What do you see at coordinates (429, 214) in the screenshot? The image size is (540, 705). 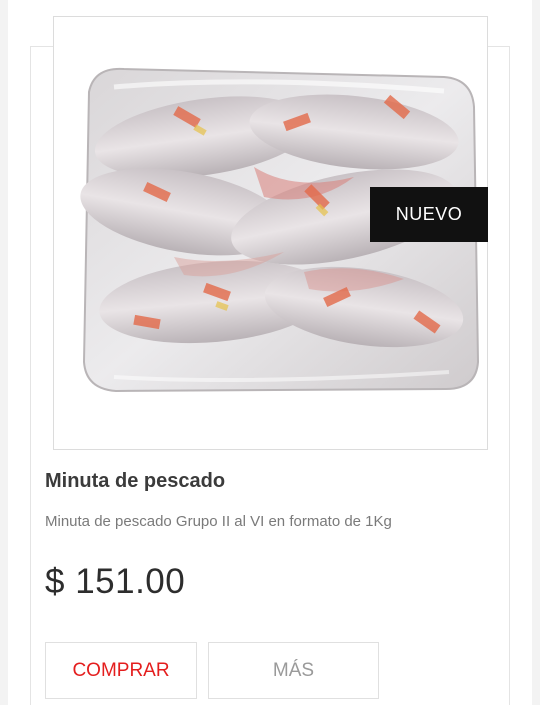 I see `new-badge: NUEVO` at bounding box center [429, 214].